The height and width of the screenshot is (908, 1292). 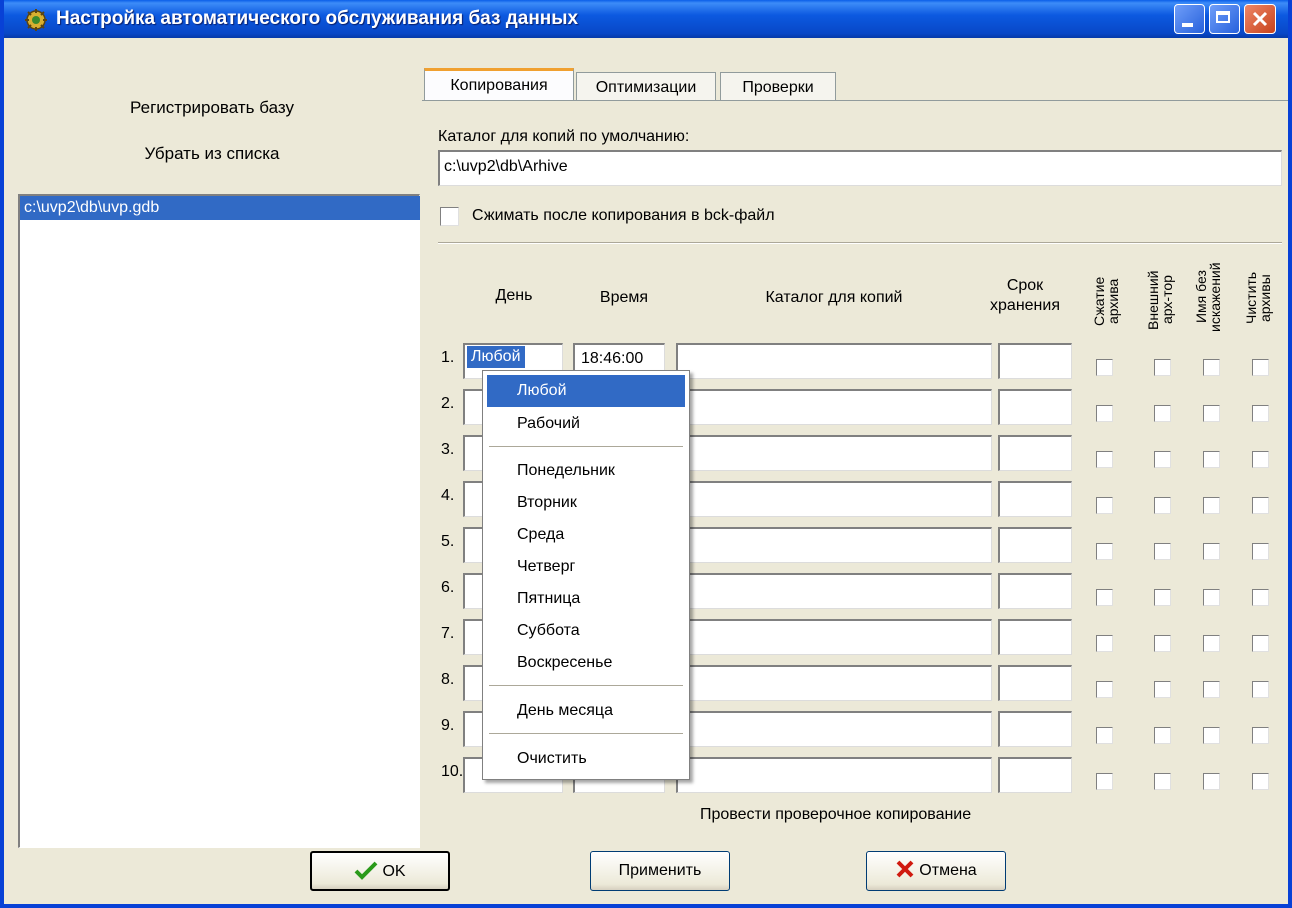 I want to click on menu-item-tuesday: Вторник, so click(x=586, y=503).